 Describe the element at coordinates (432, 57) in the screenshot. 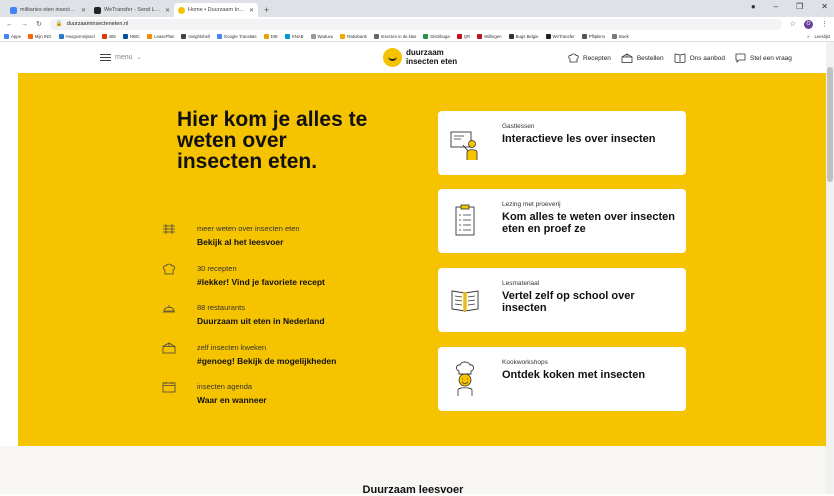

I see `logo-text: duurzaam insecten eten` at that location.